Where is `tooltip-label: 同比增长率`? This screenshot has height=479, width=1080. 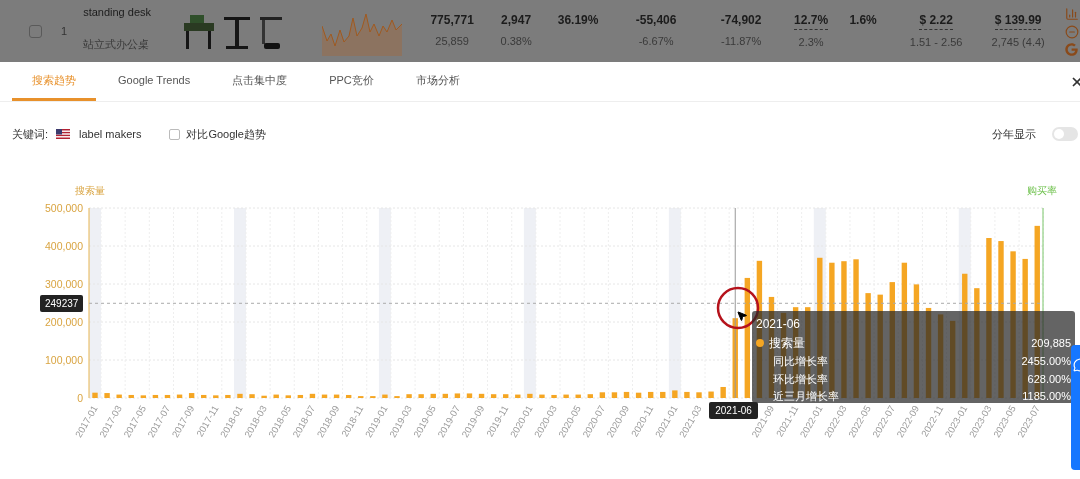 tooltip-label: 同比增长率 is located at coordinates (800, 361).